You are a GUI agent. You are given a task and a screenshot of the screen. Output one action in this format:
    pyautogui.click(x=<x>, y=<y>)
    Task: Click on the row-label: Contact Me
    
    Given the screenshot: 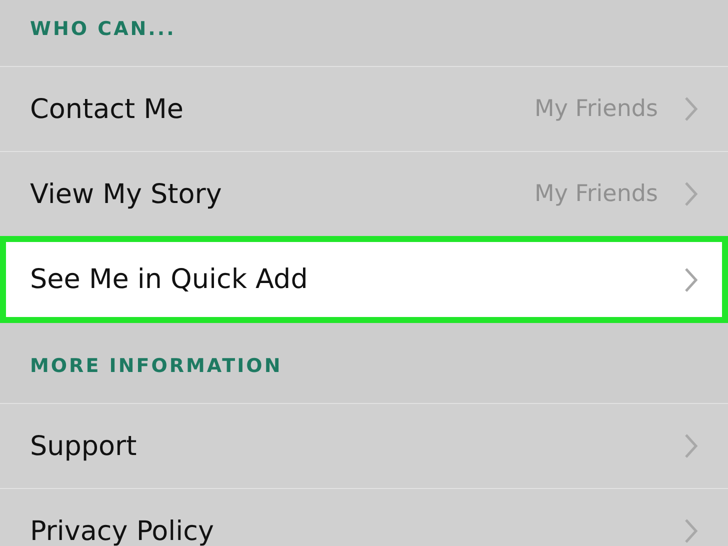 What is the action you would take?
    pyautogui.click(x=107, y=109)
    